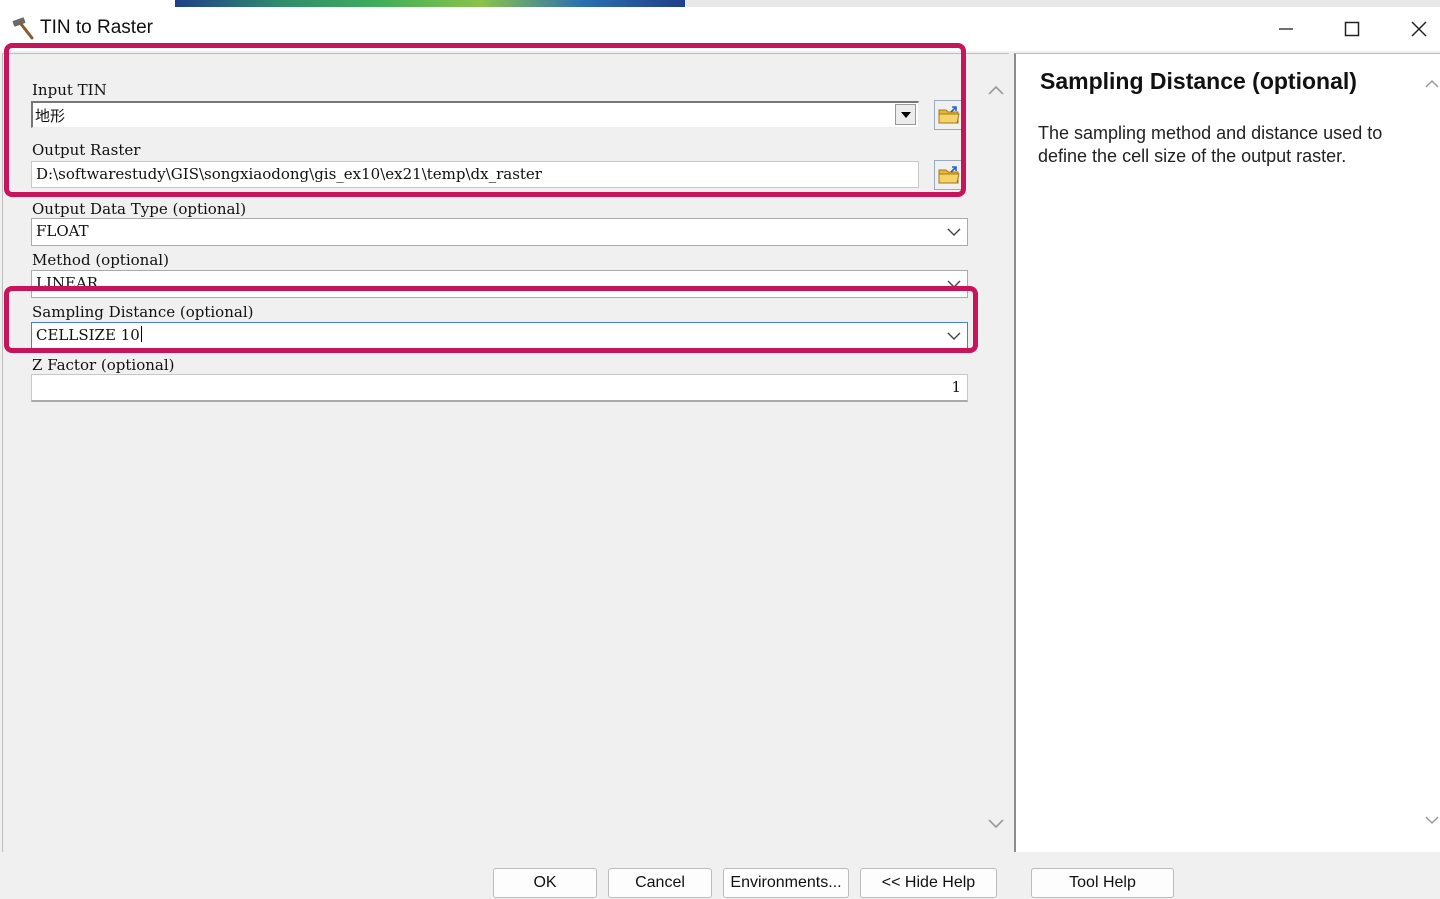  Describe the element at coordinates (660, 883) in the screenshot. I see `cancel-button: Cancel` at that location.